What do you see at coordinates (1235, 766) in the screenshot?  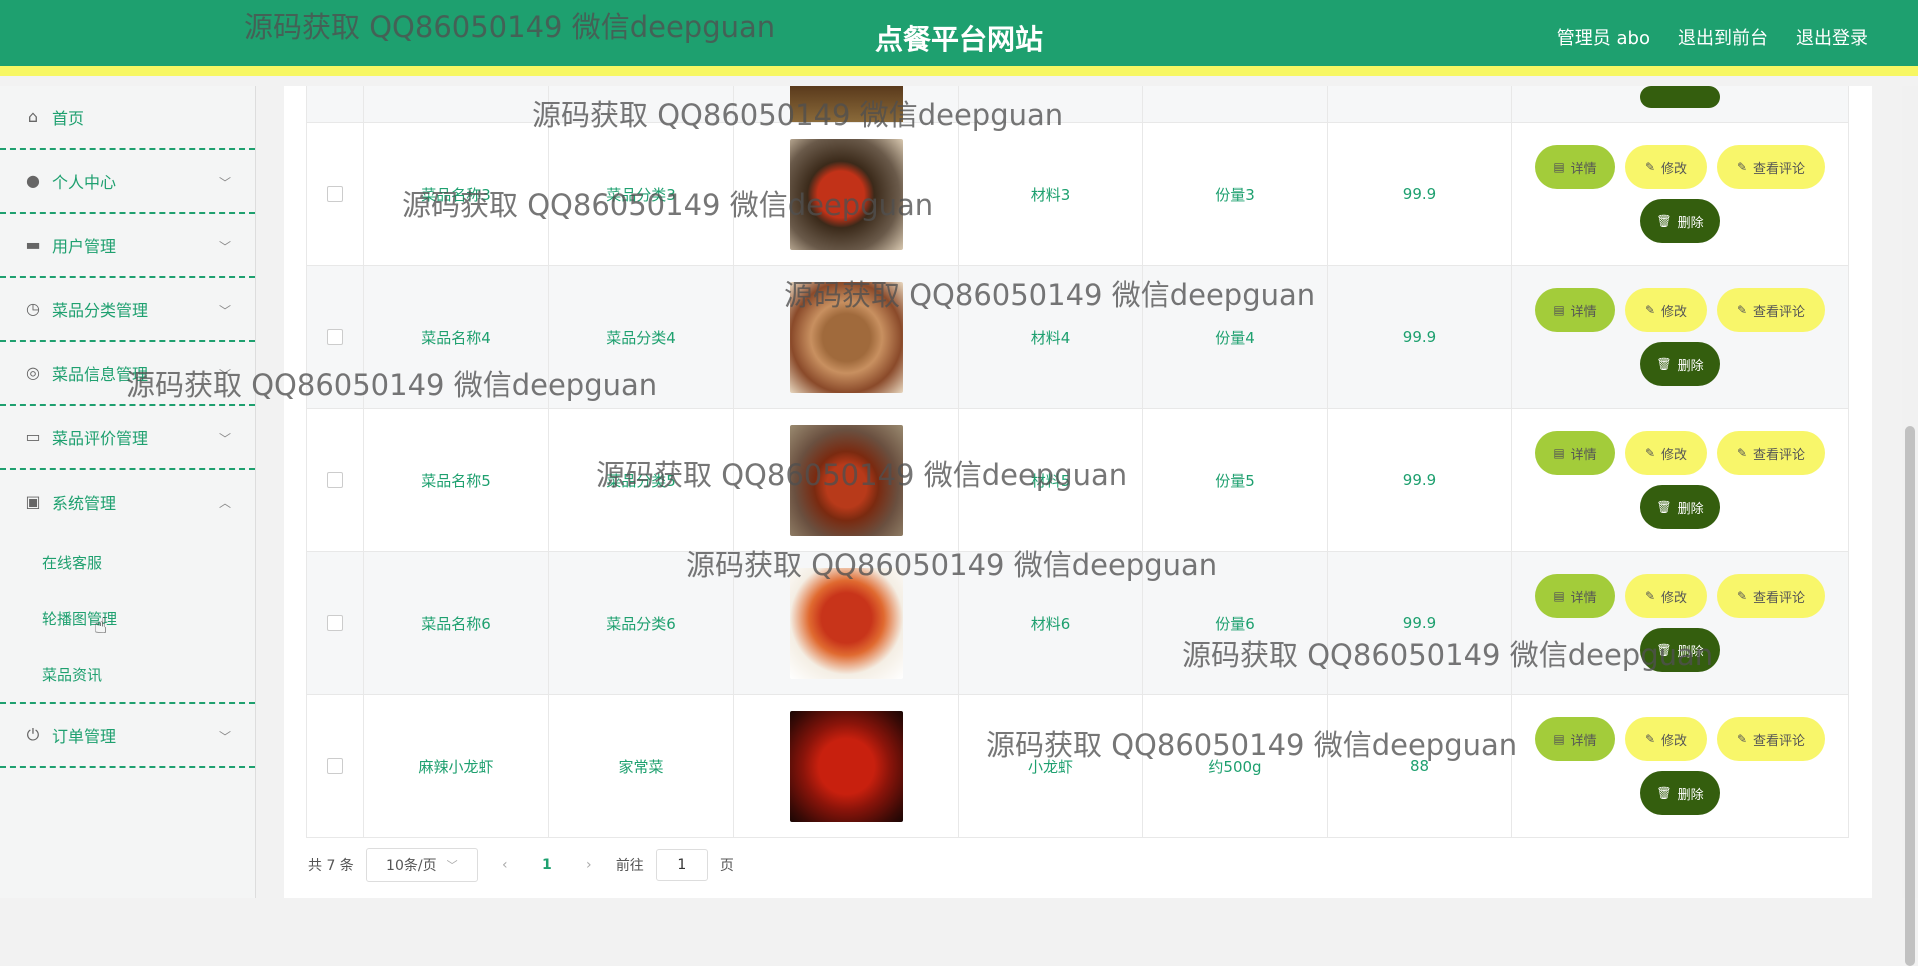 I see `dish-portion: 约500g` at bounding box center [1235, 766].